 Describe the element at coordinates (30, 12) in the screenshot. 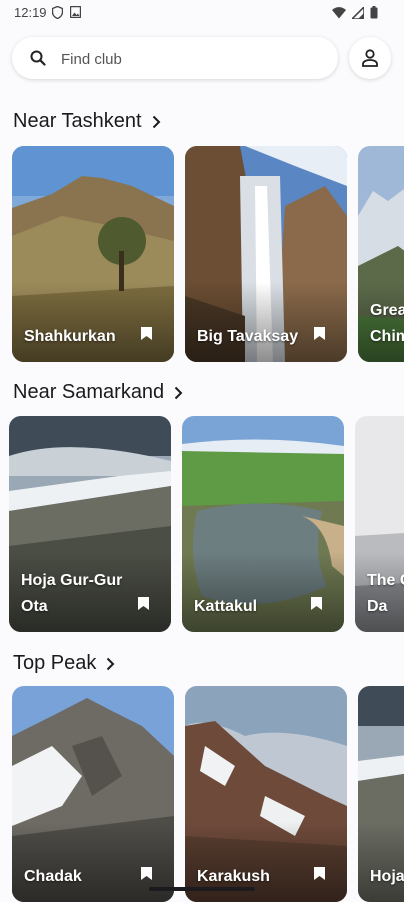

I see `status-time: 12:19` at that location.